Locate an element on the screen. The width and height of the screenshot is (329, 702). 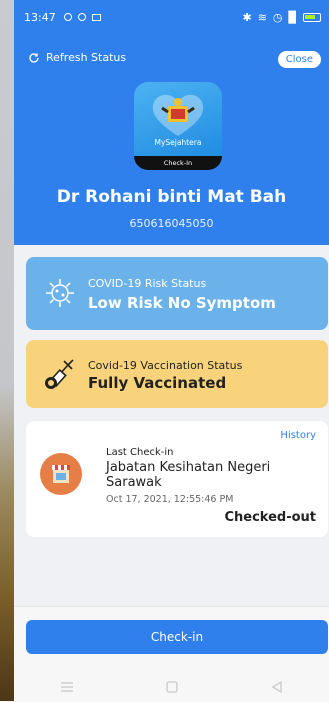
checkout-status: Checked-out is located at coordinates (270, 517).